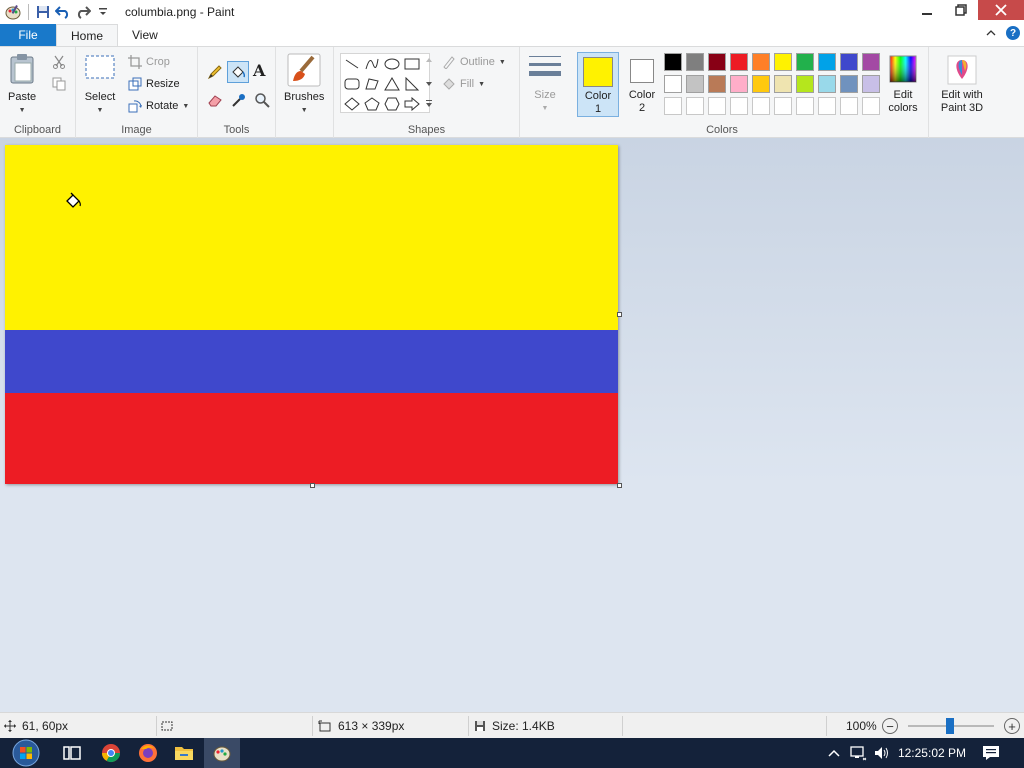 Image resolution: width=1024 pixels, height=768 pixels. I want to click on magnifier-icon, so click(262, 100).